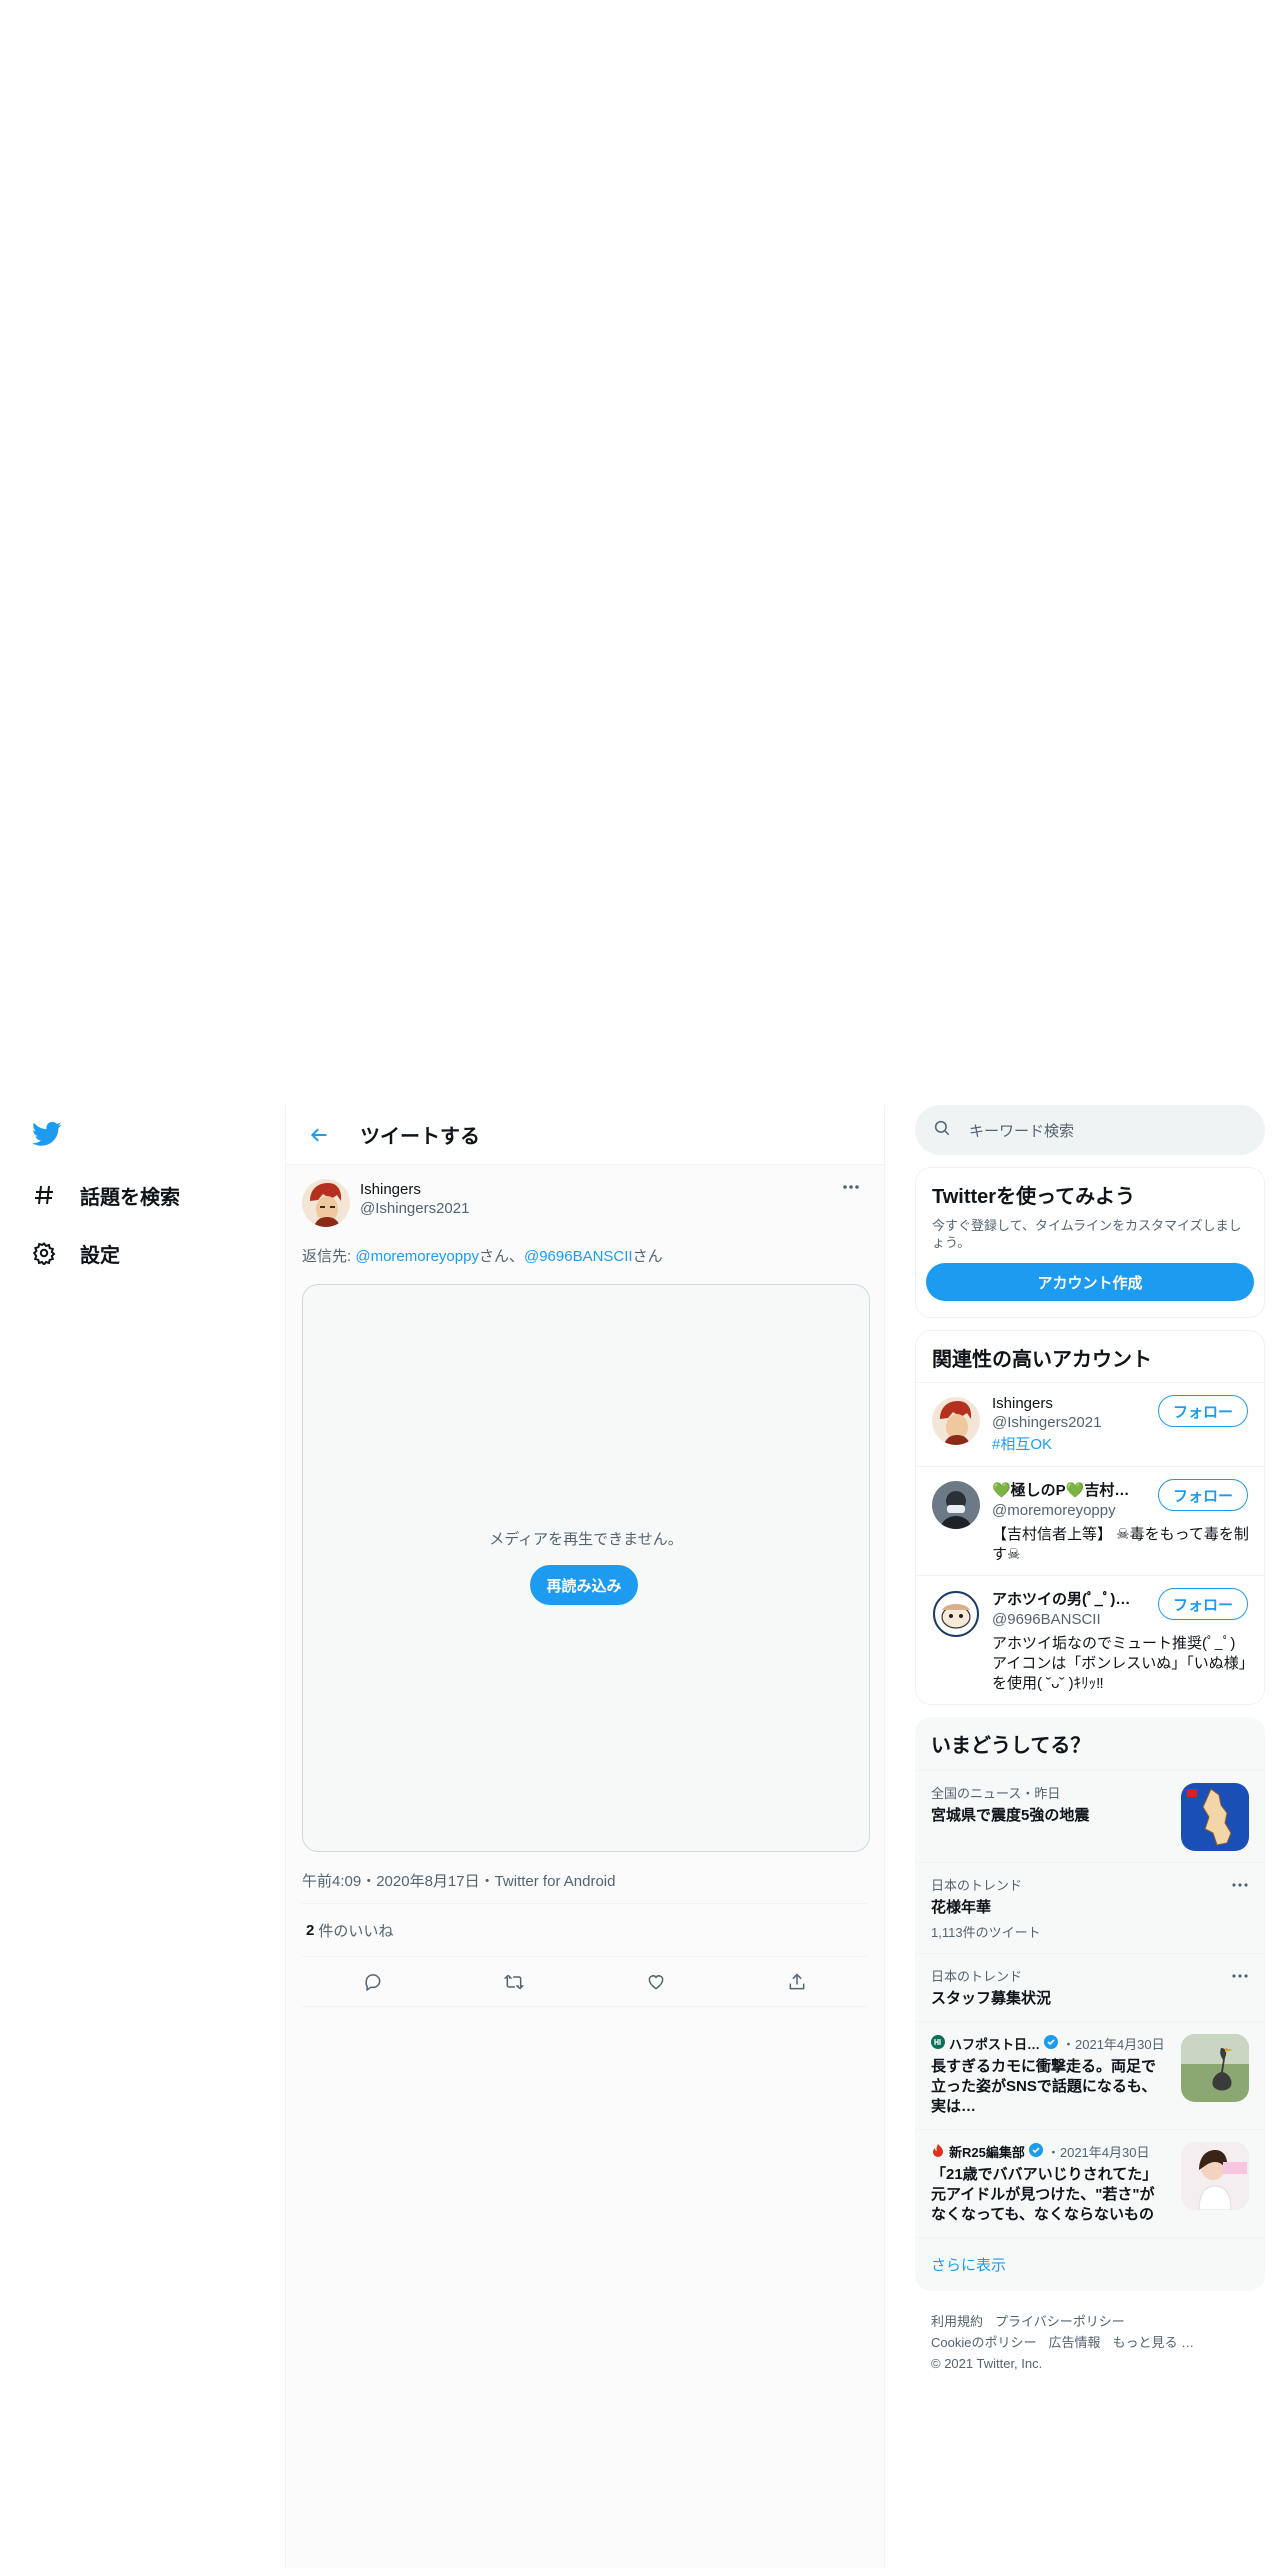  Describe the element at coordinates (987, 2363) in the screenshot. I see `copyright: © 2021 Twitter, Inc.` at that location.